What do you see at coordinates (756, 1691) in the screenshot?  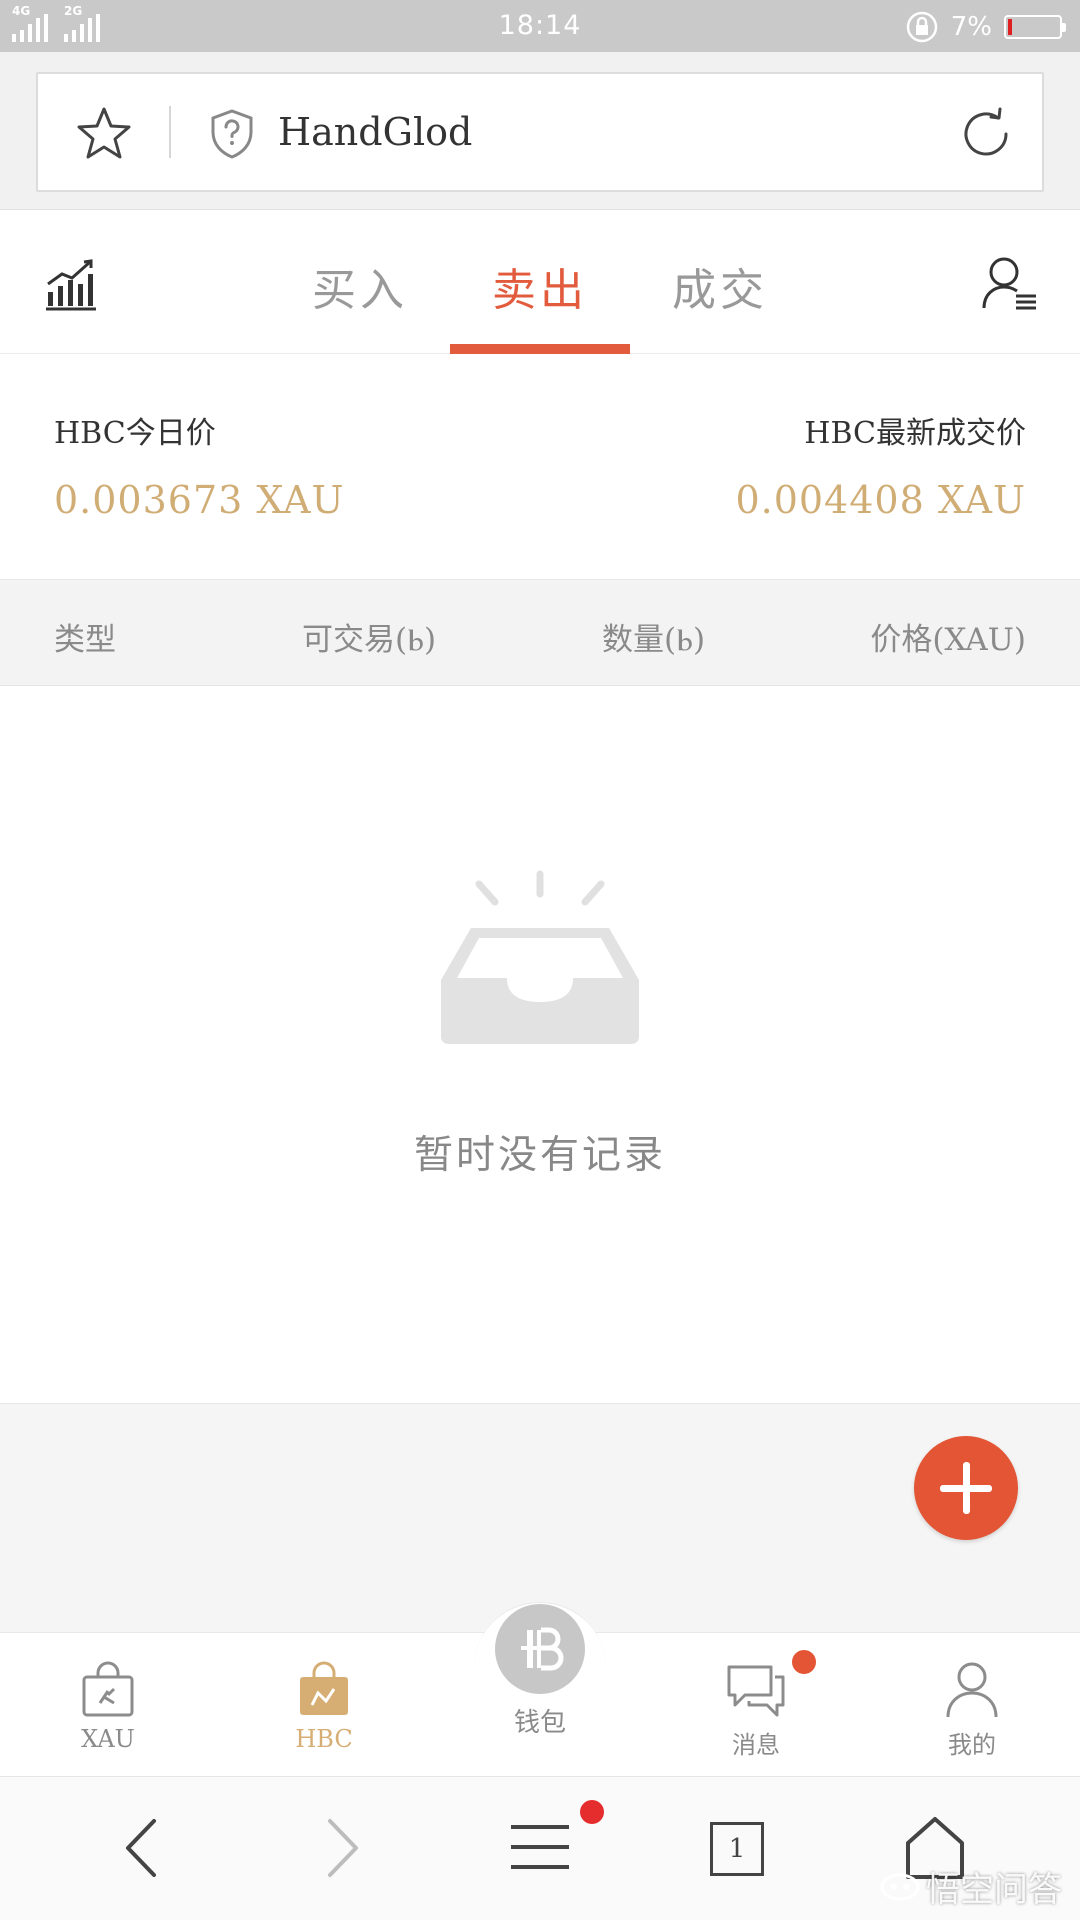 I see `message-icon` at bounding box center [756, 1691].